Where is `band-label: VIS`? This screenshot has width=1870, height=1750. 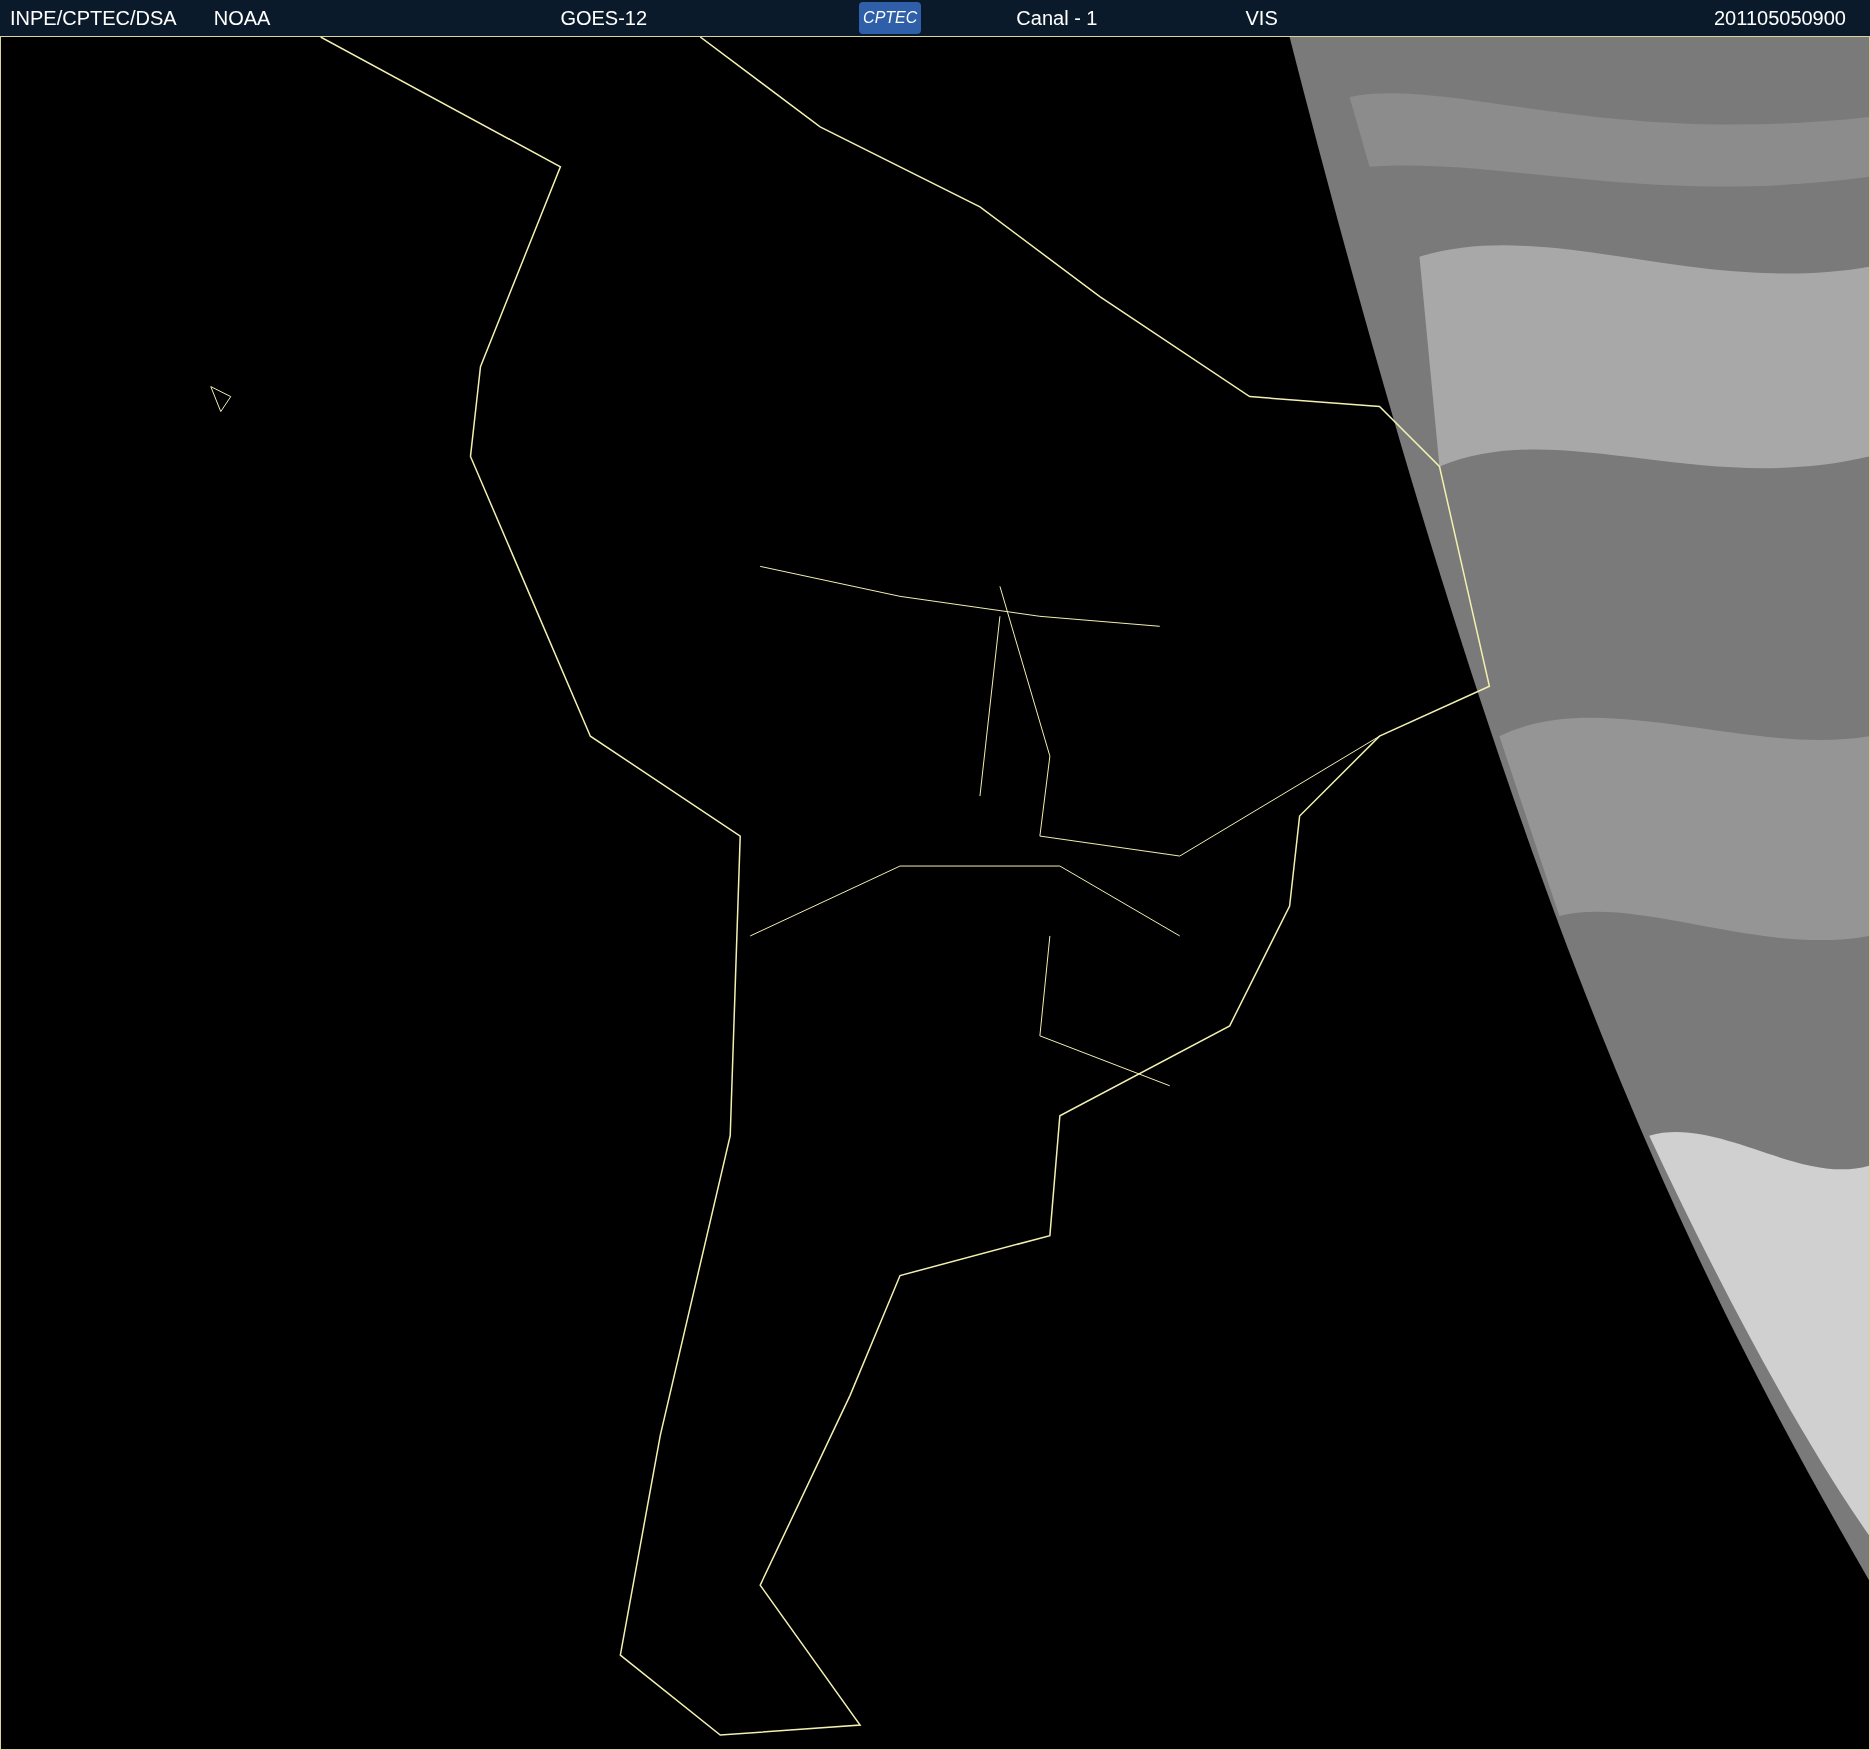
band-label: VIS is located at coordinates (1261, 18).